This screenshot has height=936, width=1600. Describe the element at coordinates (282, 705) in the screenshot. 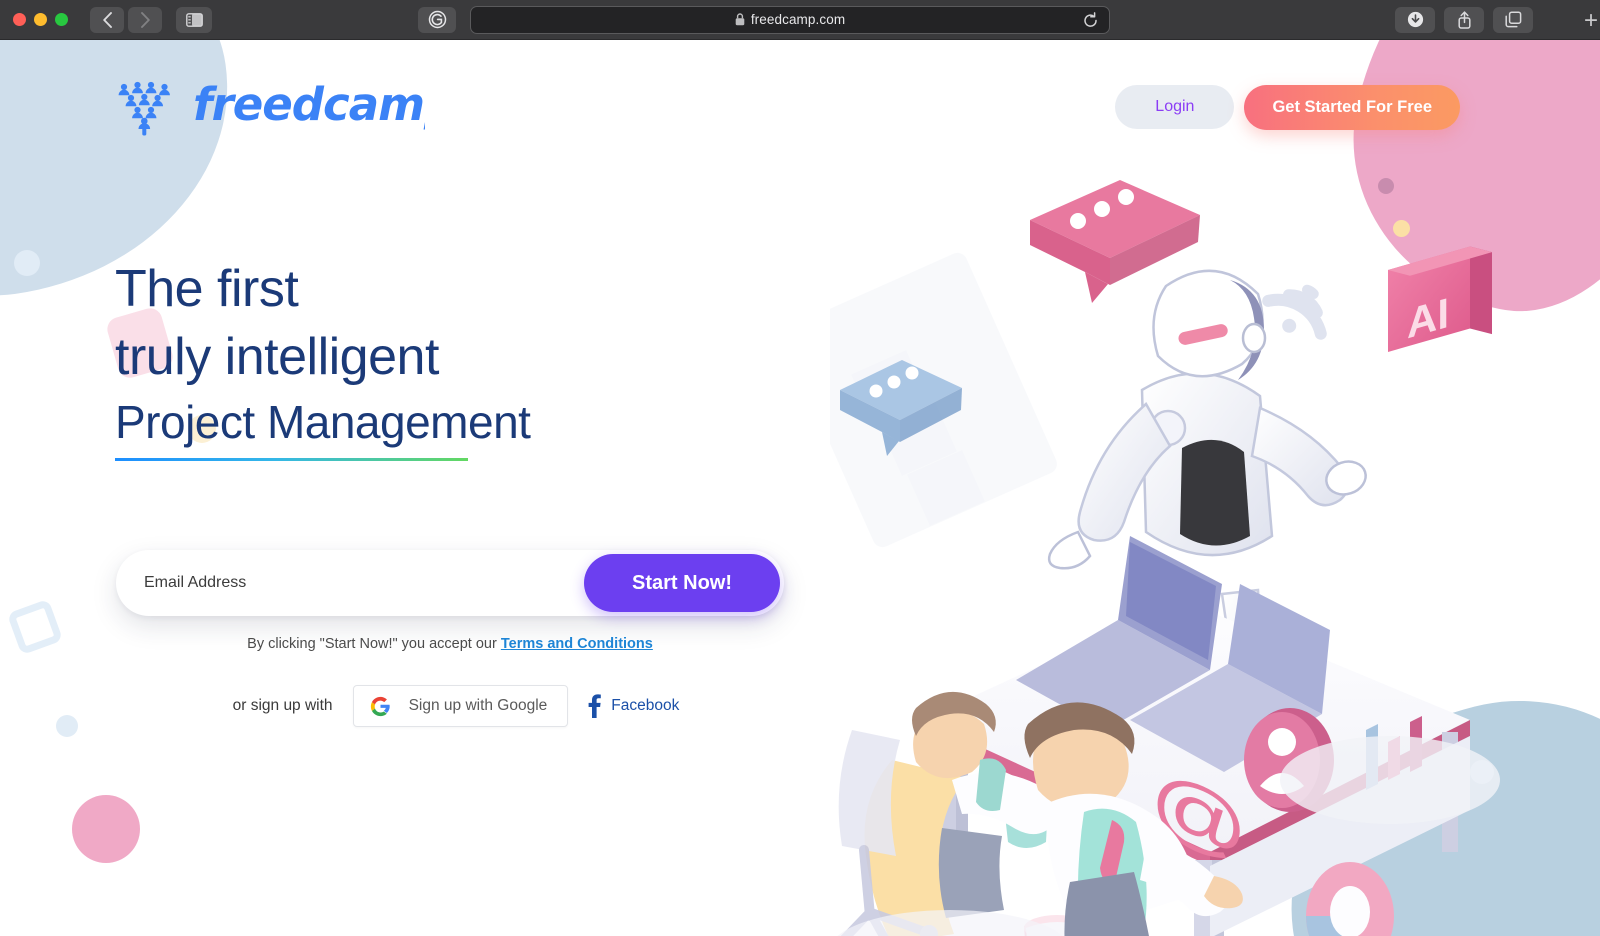

I see `social-signup-label: or sign up with` at that location.